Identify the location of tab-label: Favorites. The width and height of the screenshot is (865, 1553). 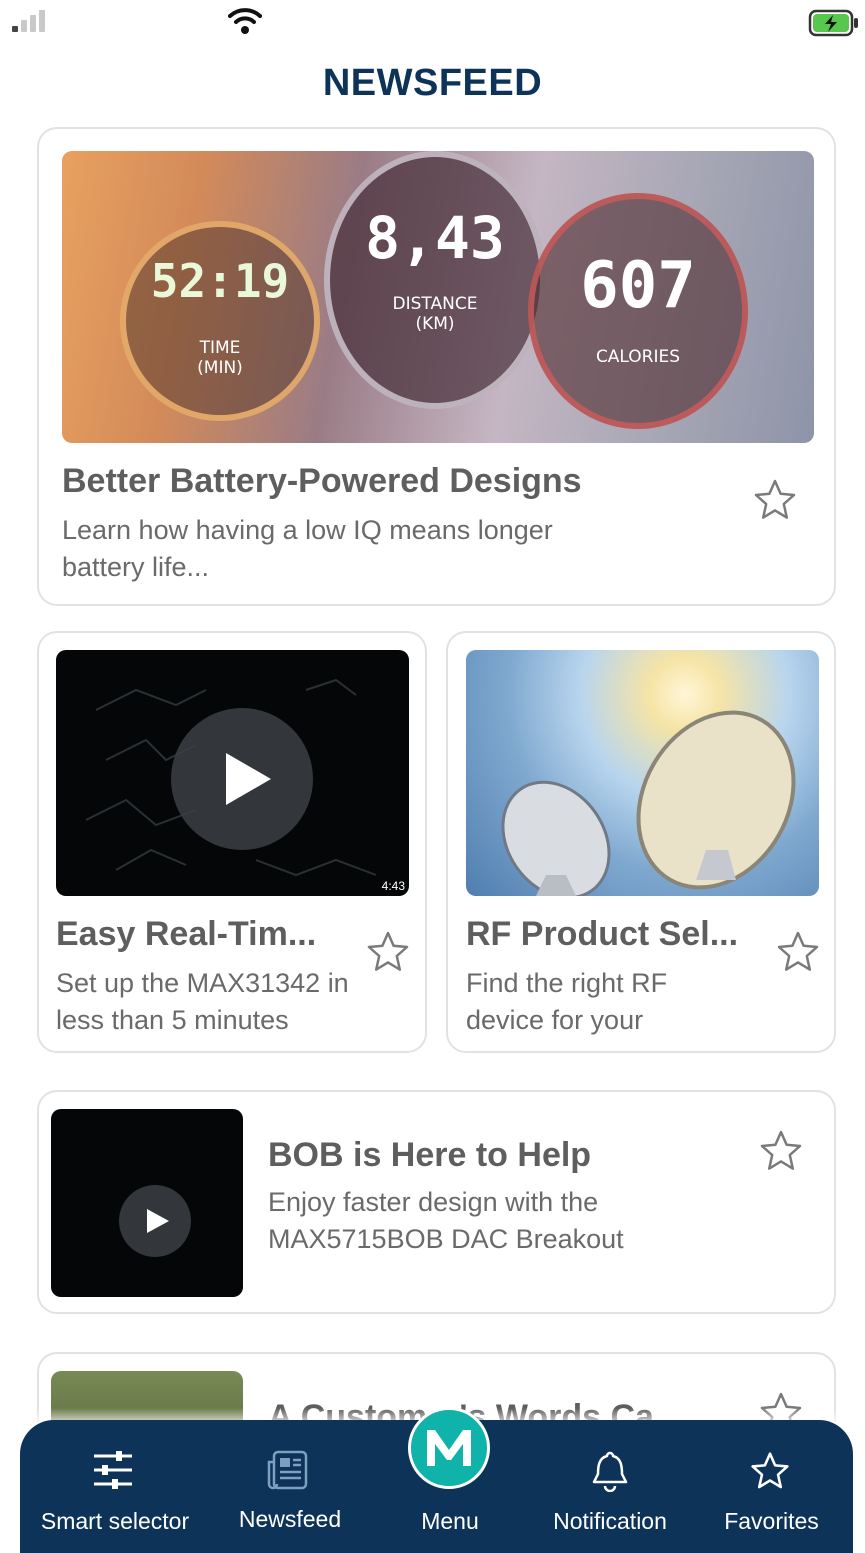
(771, 1521).